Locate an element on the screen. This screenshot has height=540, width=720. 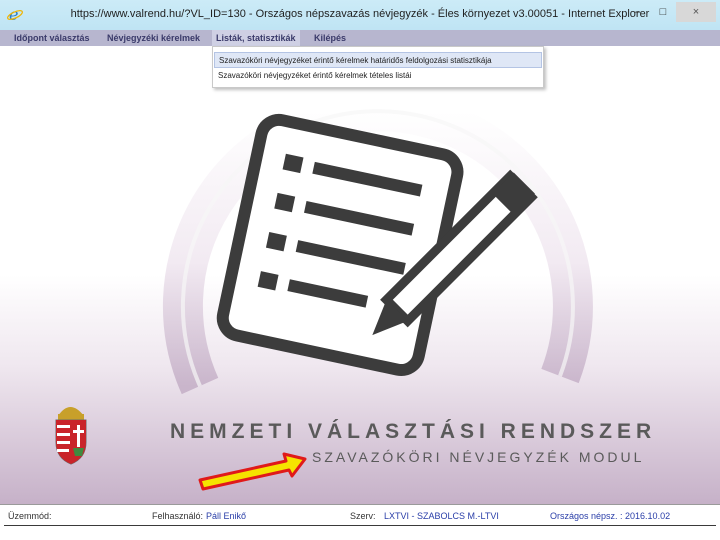
menu-item-listak-statisztikak: Listák, statisztikák is located at coordinates (256, 38).